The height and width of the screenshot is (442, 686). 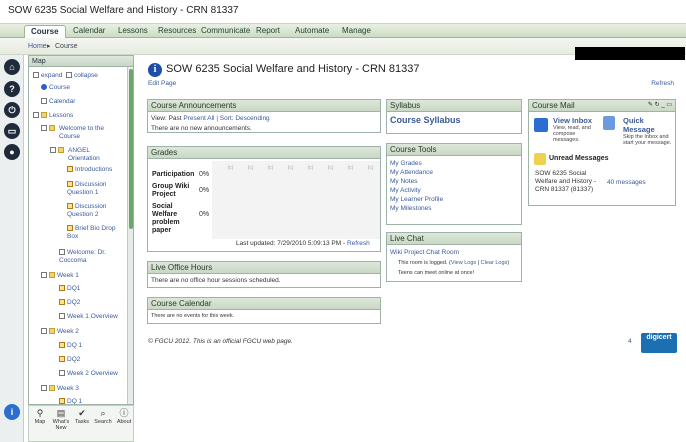 I want to click on updated-text: Last updated: 7/29/2010 5:09:13 PM -, so click(x=291, y=243).